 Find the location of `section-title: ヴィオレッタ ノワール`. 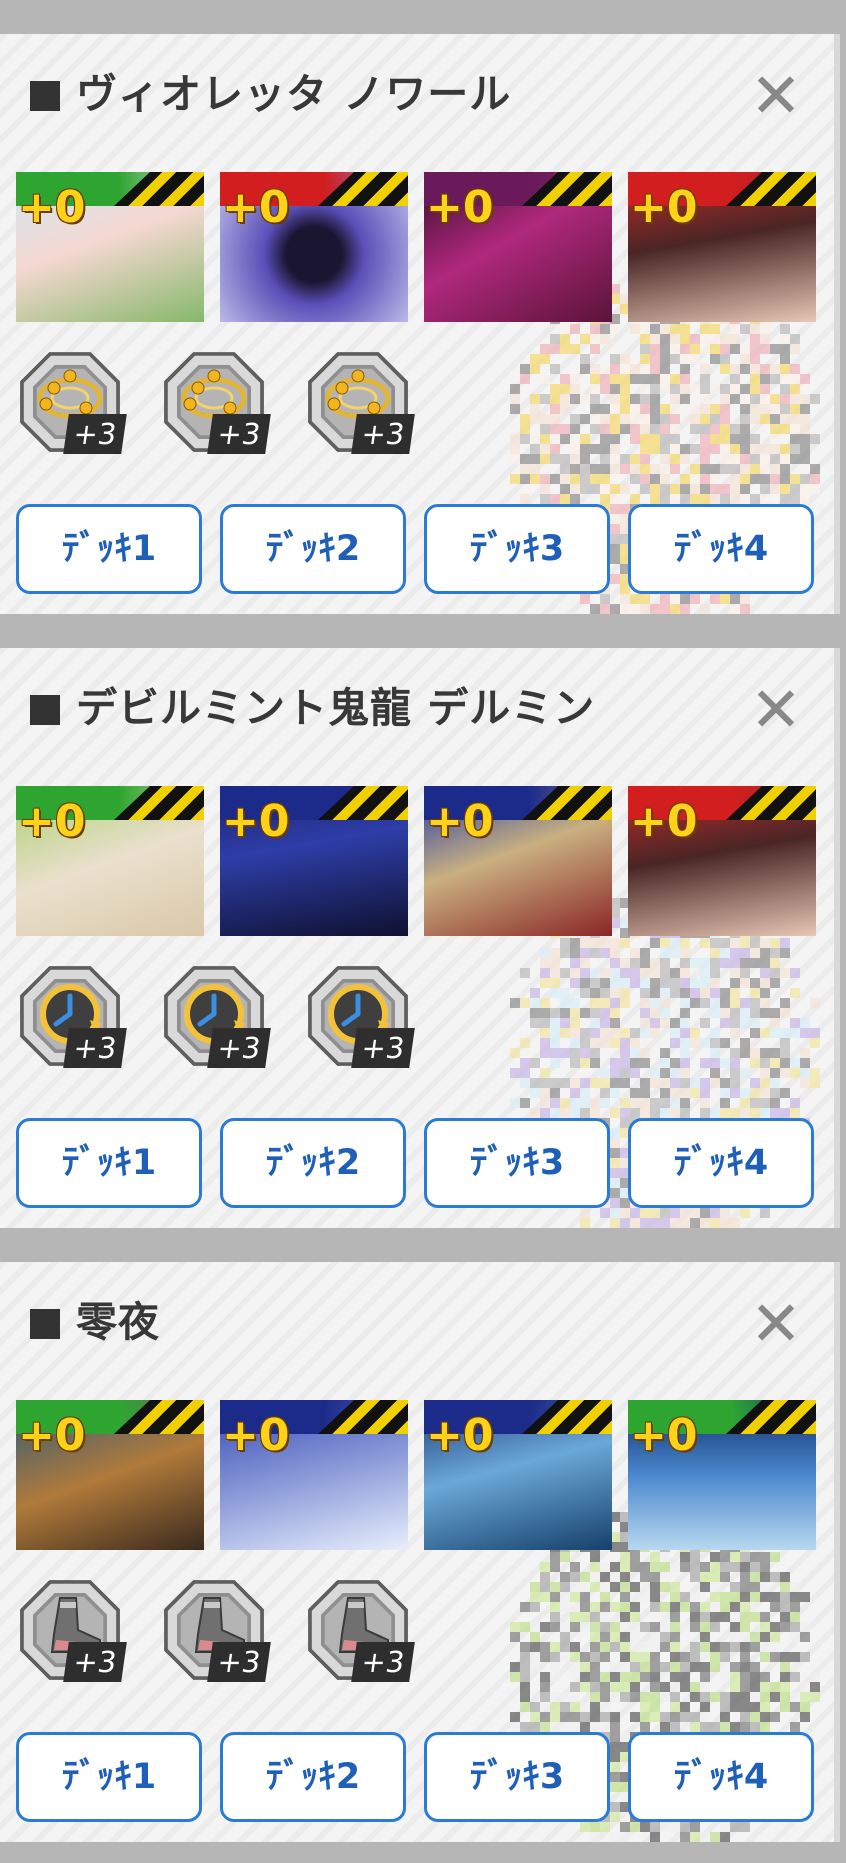

section-title: ヴィオレッタ ノワール is located at coordinates (270, 94).